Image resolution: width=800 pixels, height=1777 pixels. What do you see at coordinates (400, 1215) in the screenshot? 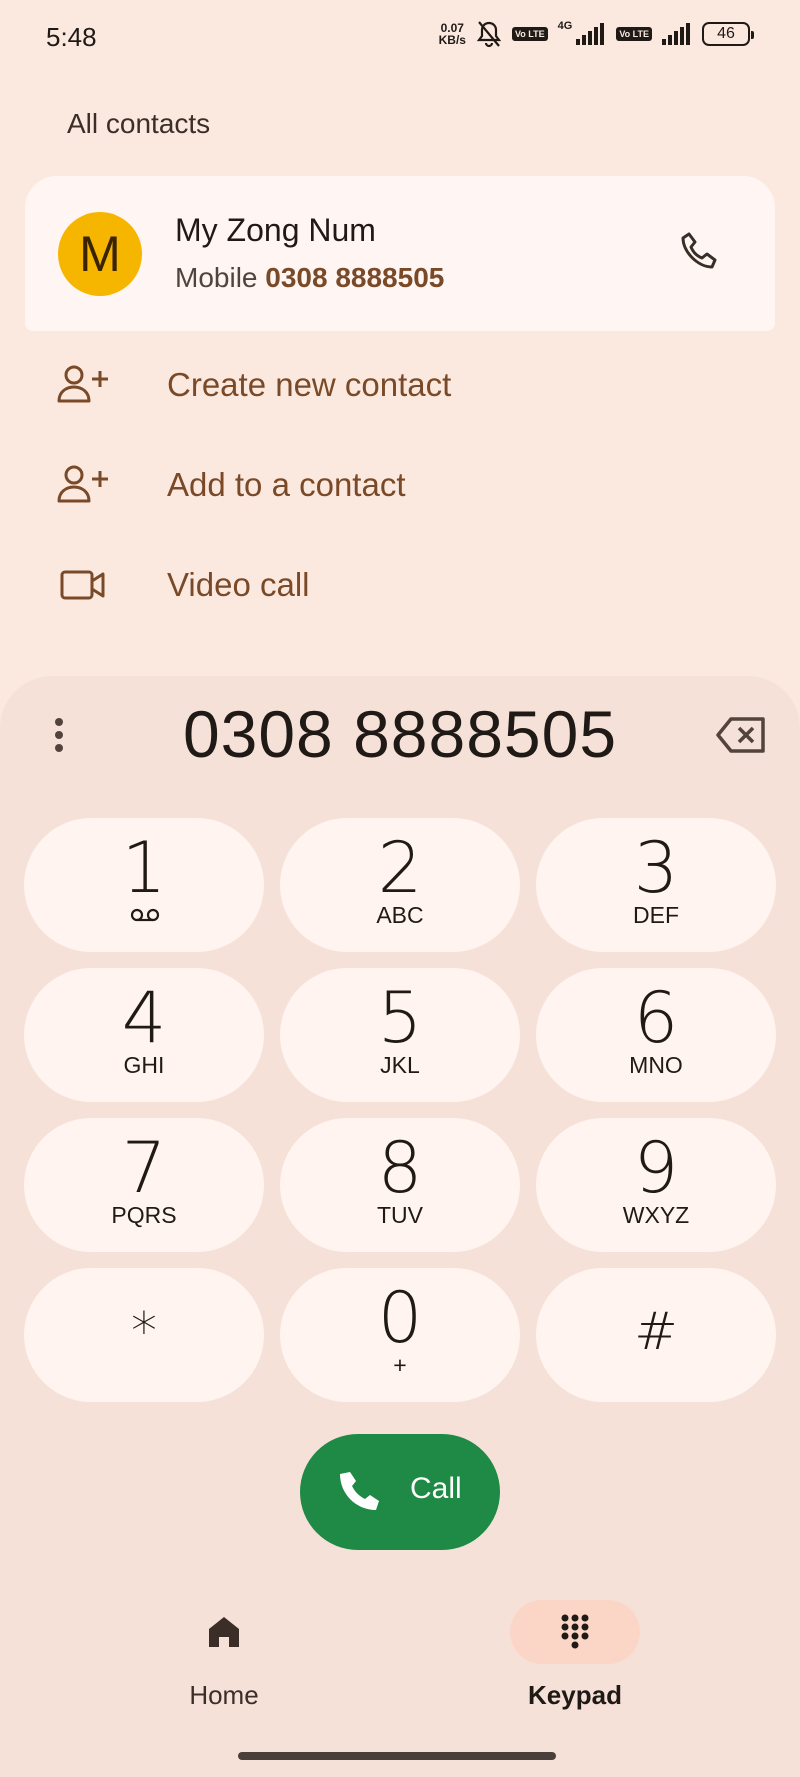
I see `key-letters: TUV` at bounding box center [400, 1215].